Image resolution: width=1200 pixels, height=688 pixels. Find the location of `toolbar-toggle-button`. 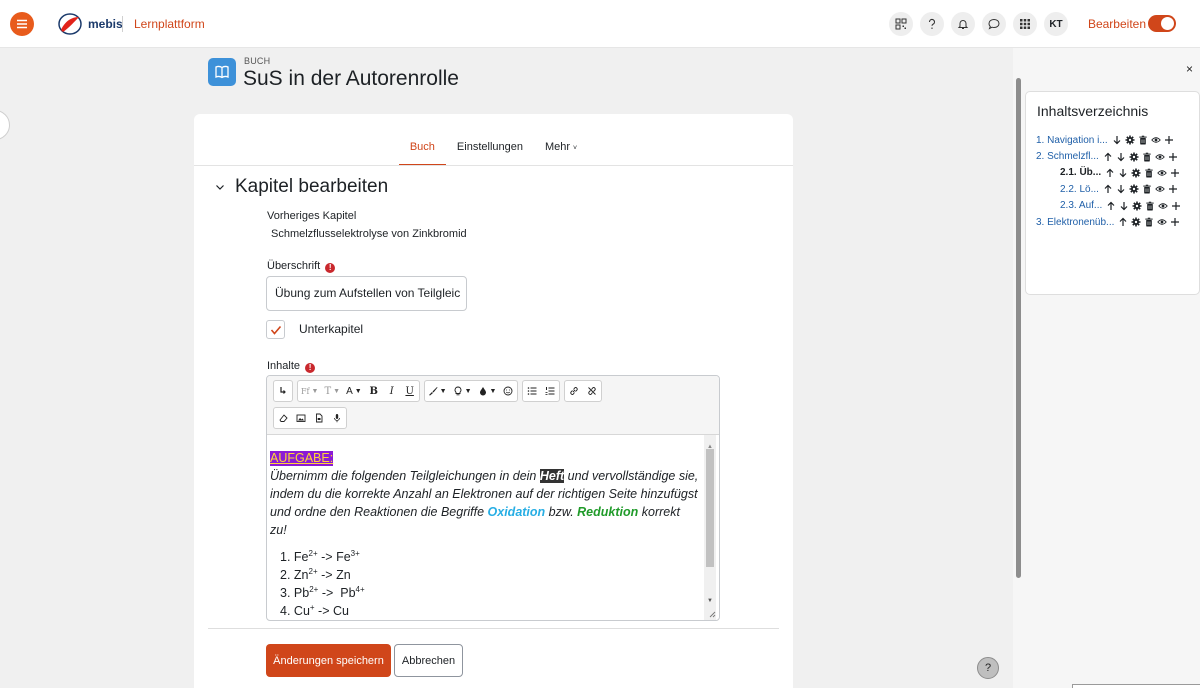

toolbar-toggle-button is located at coordinates (283, 391).